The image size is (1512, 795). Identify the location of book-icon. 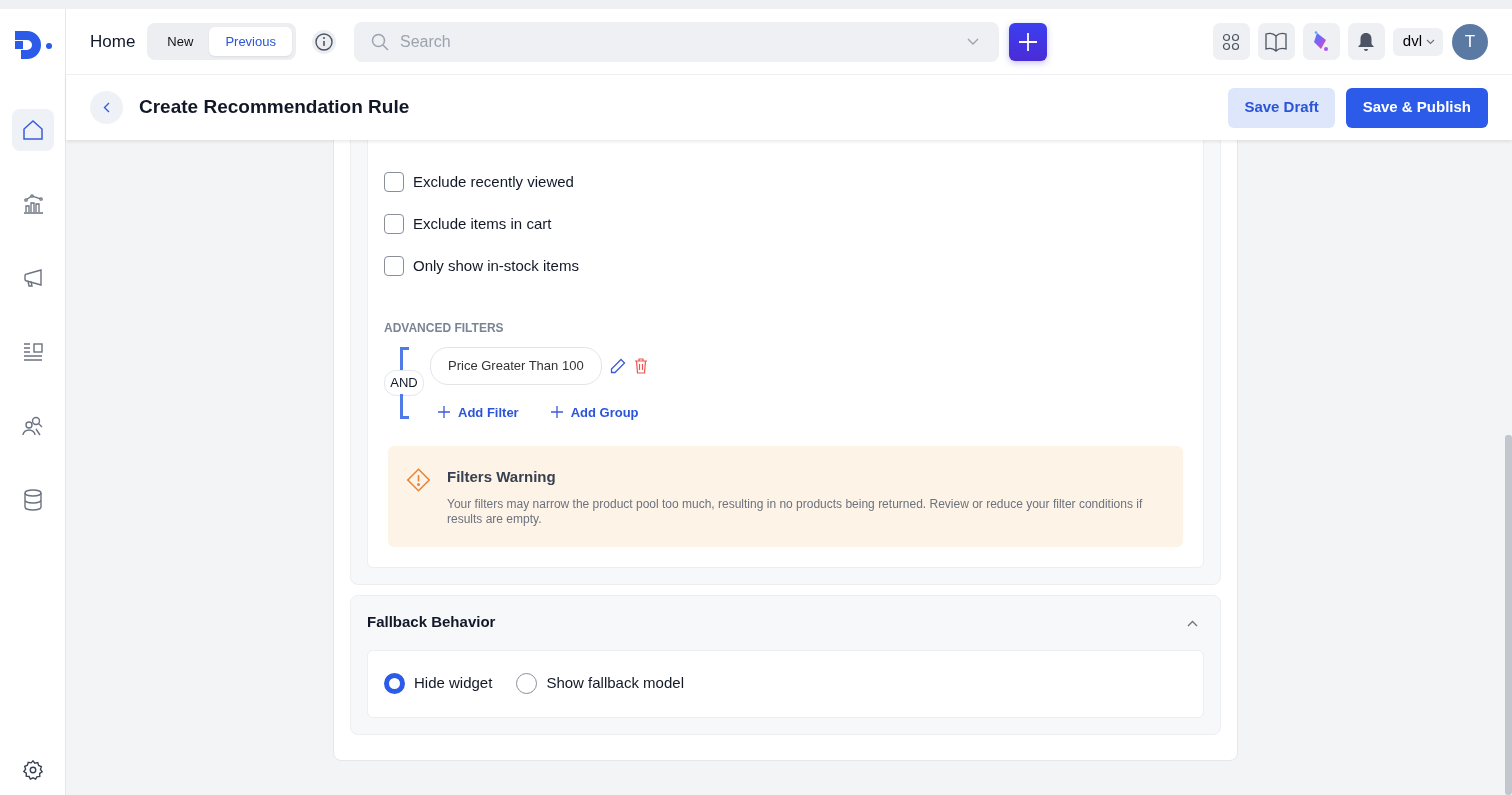
(1276, 41).